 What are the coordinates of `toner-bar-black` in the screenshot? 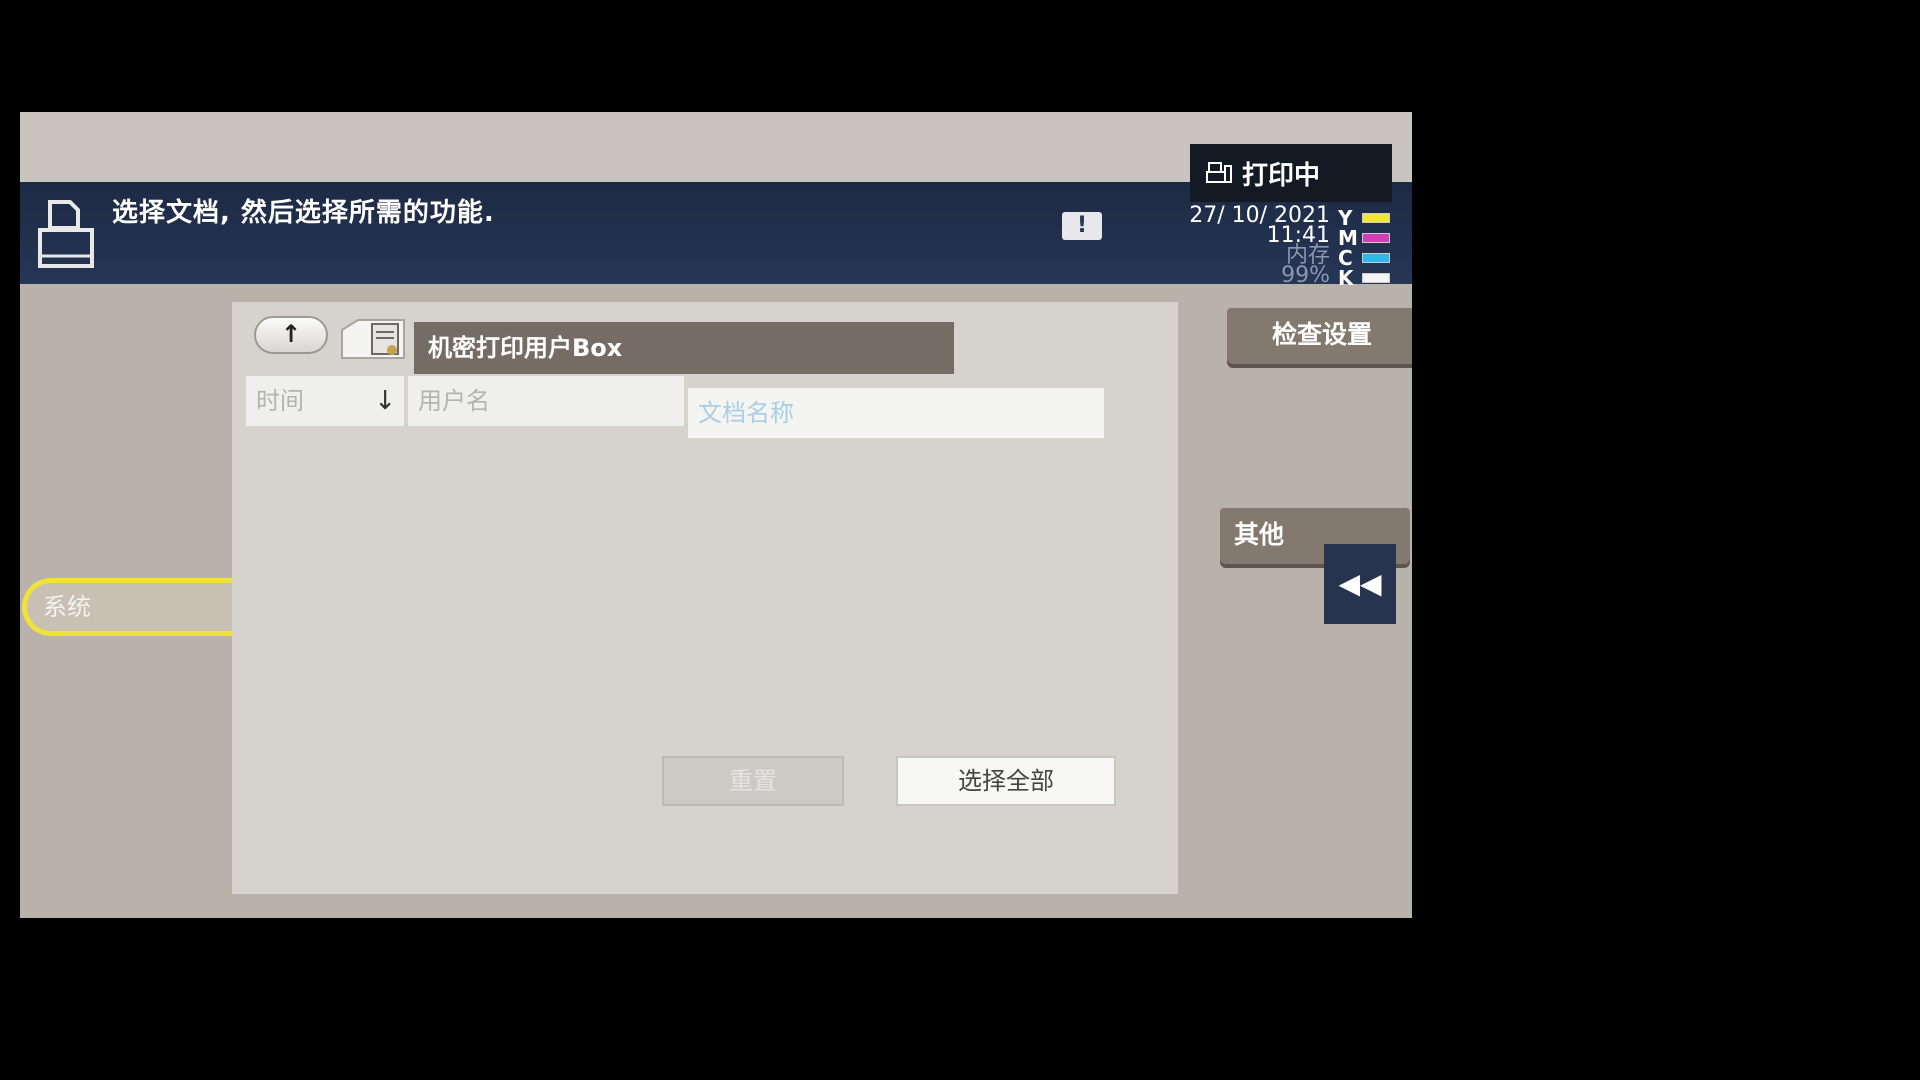 It's located at (1376, 278).